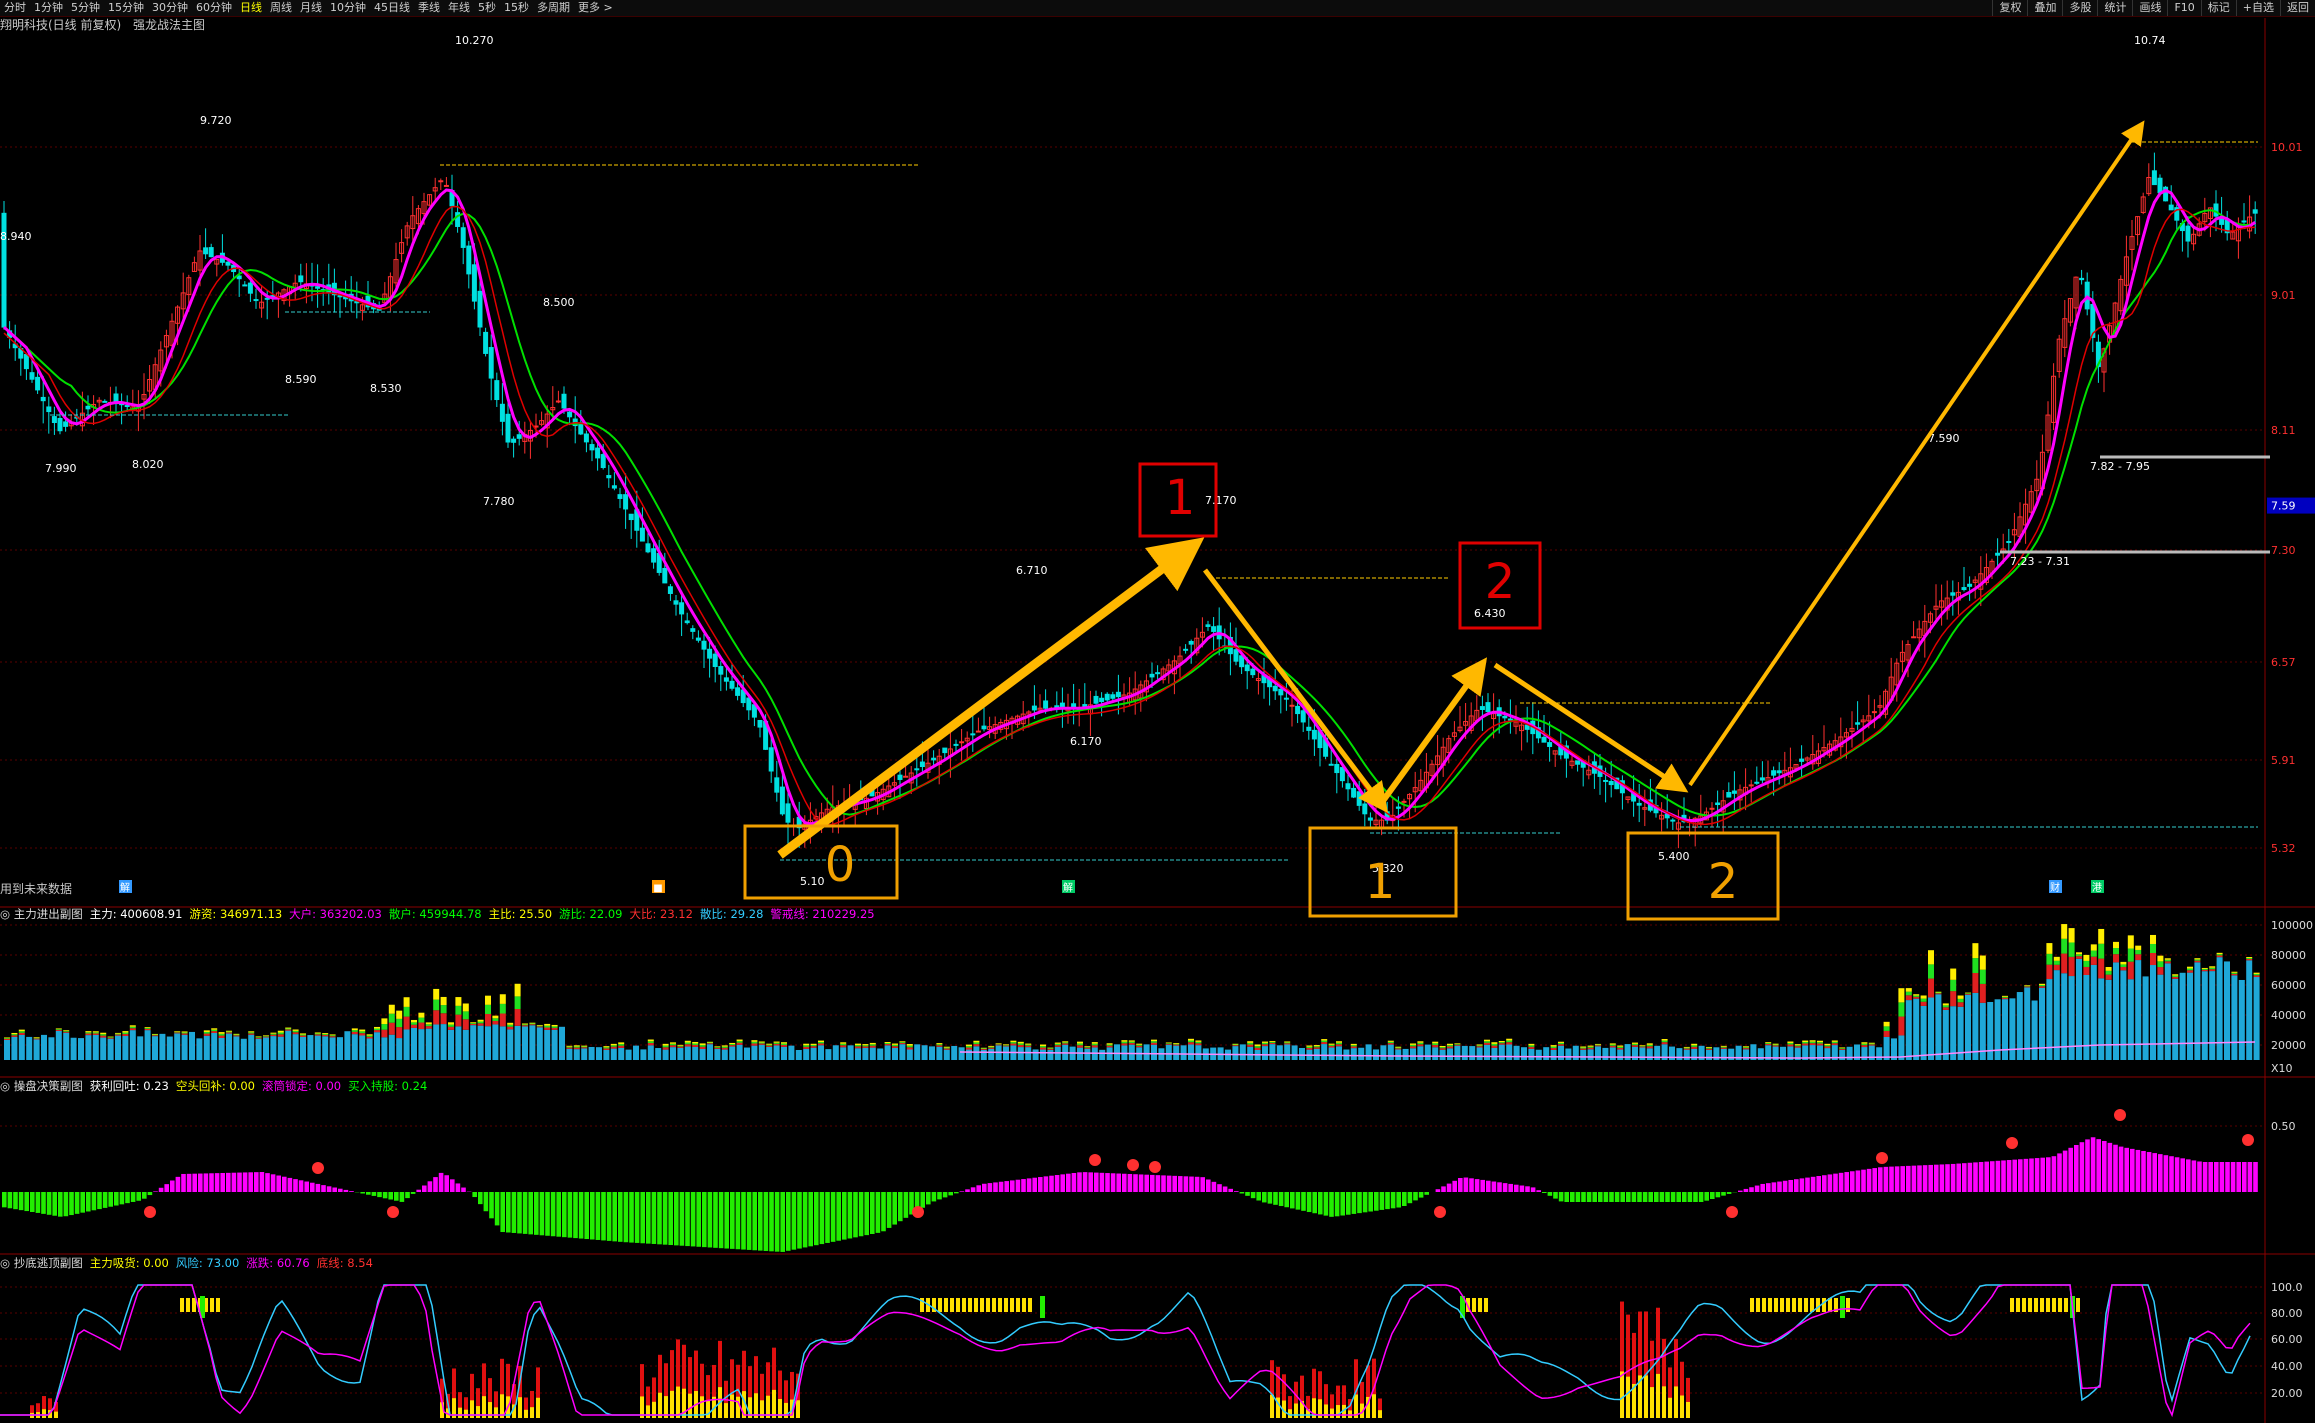  What do you see at coordinates (1723, 882) in the screenshot?
I see `pattern-box-number: 2` at bounding box center [1723, 882].